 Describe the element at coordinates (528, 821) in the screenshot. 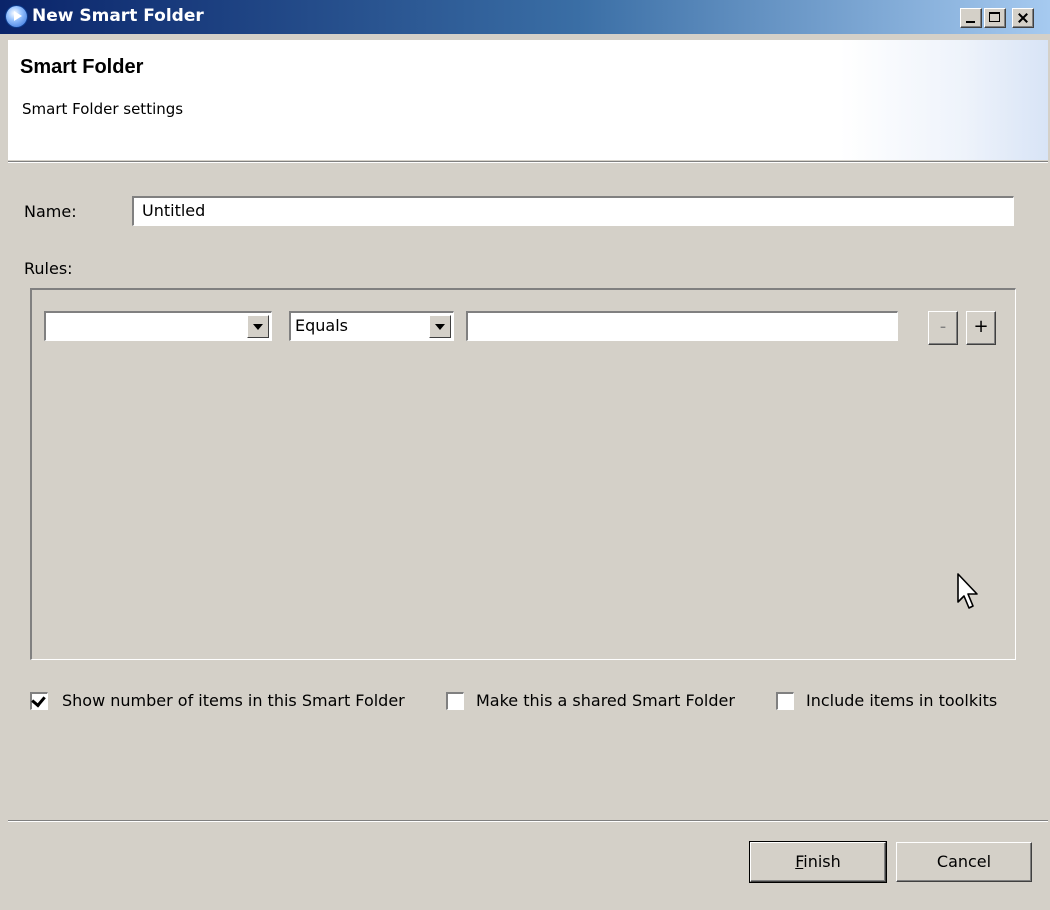

I see `footer-divider` at that location.